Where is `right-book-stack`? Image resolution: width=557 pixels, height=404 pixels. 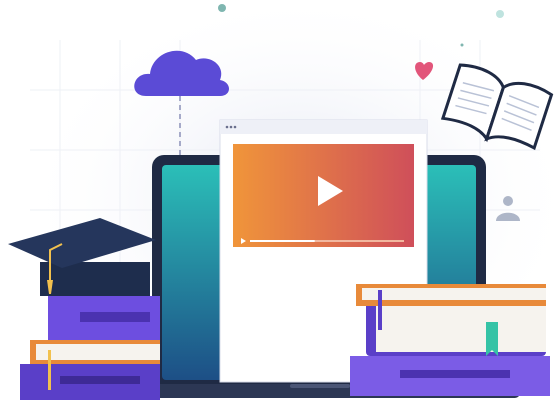
right-book-stack is located at coordinates (450, 340).